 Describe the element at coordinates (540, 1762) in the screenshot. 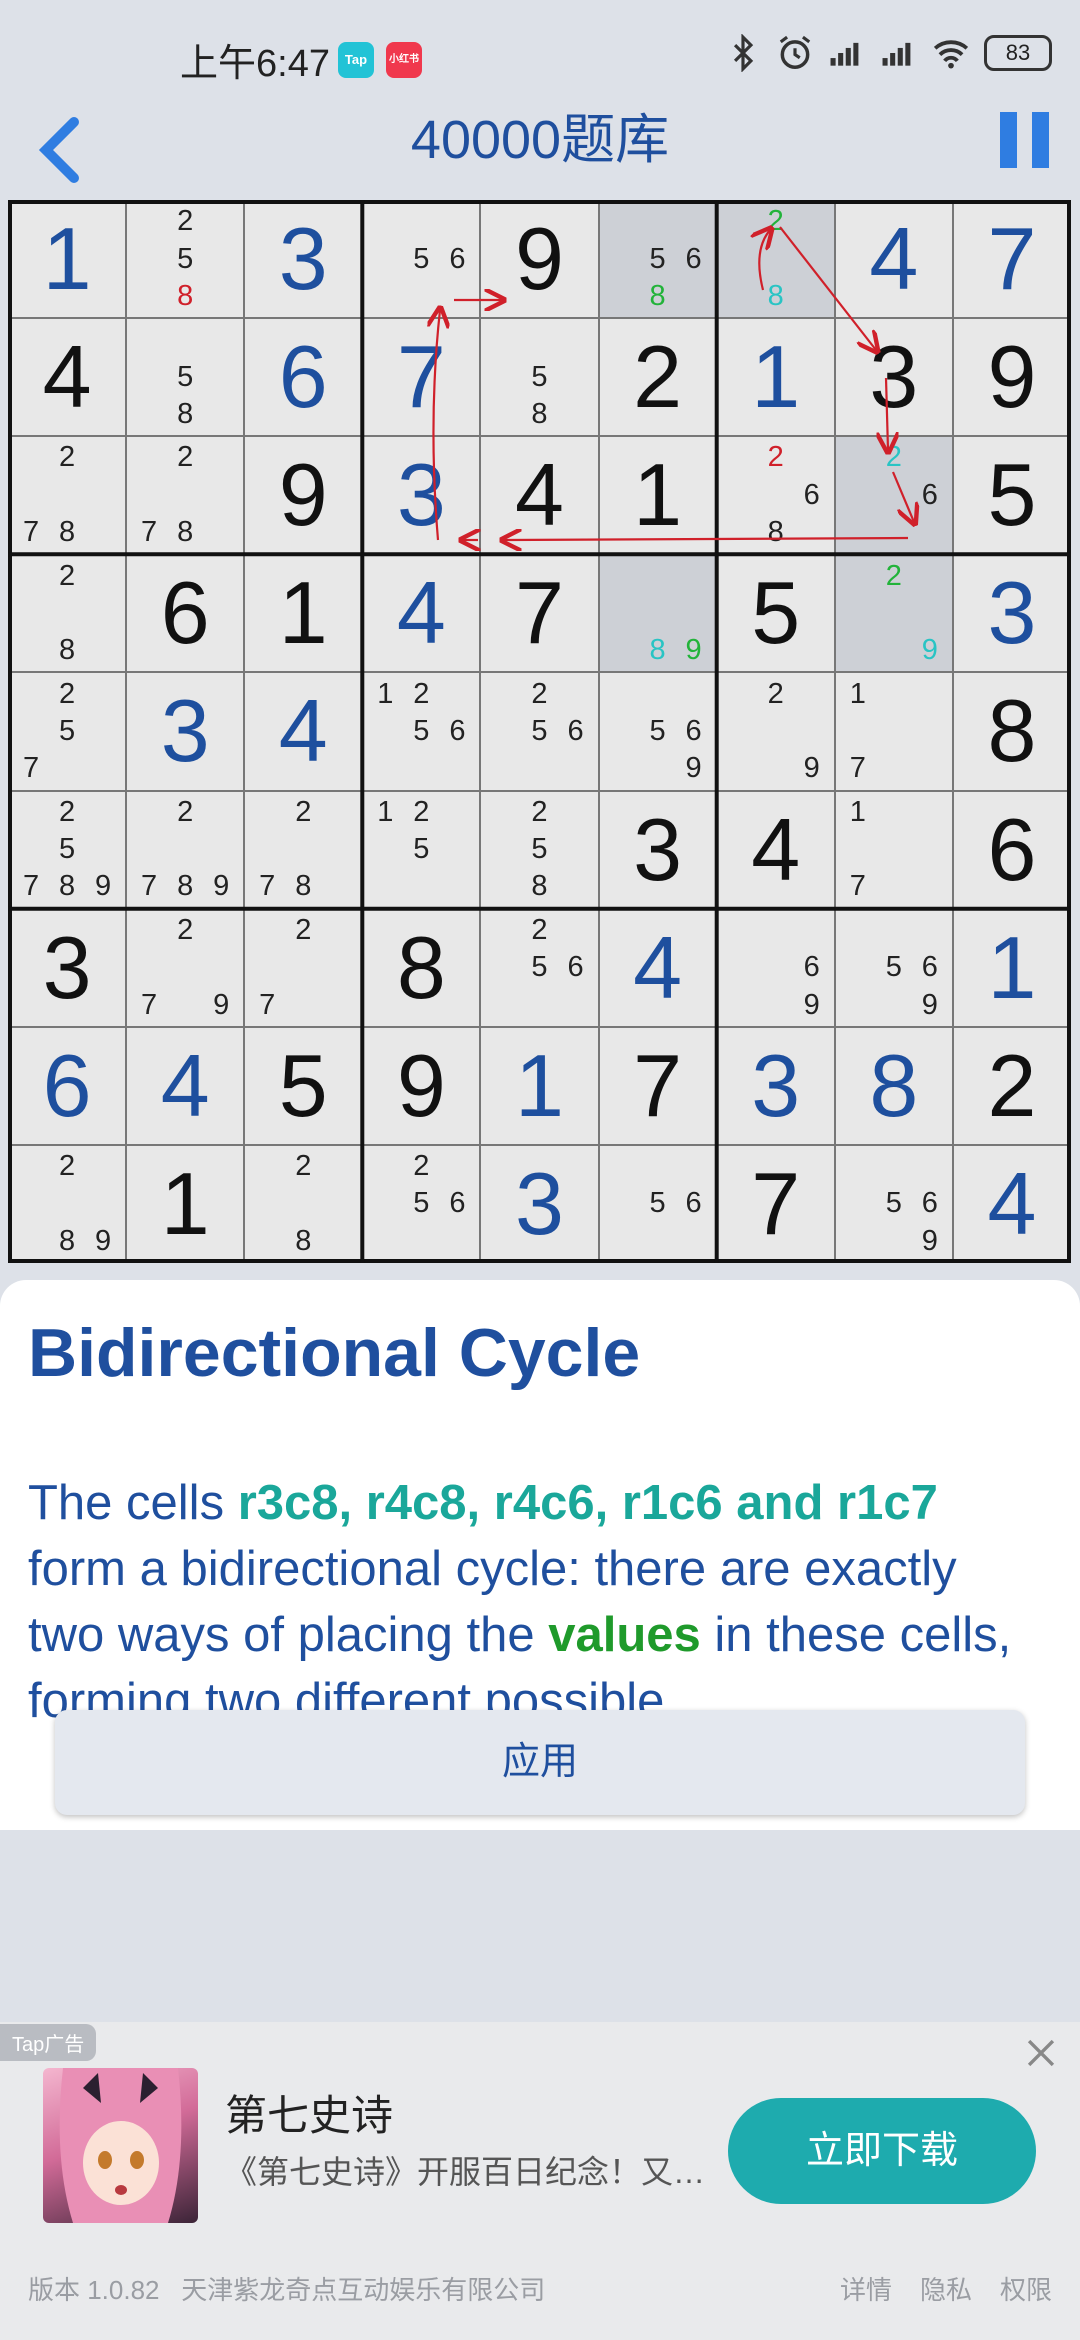

I see `apply-button: 应用` at that location.